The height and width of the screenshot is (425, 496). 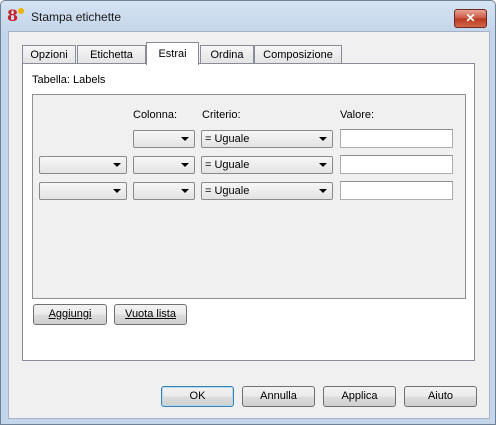 I want to click on operator-select-row3, so click(x=83, y=191).